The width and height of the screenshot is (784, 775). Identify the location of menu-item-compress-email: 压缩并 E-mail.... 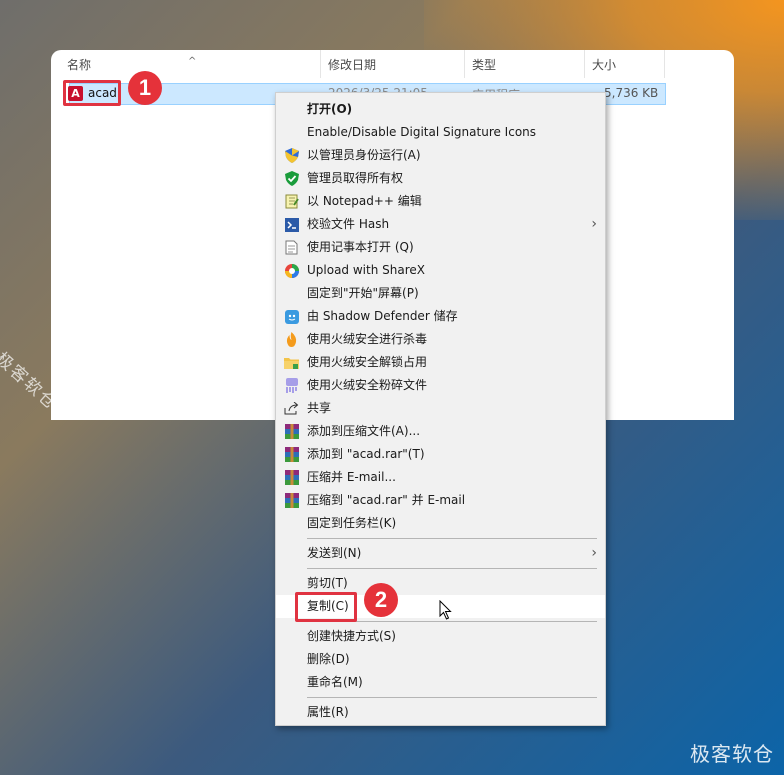
(440, 477).